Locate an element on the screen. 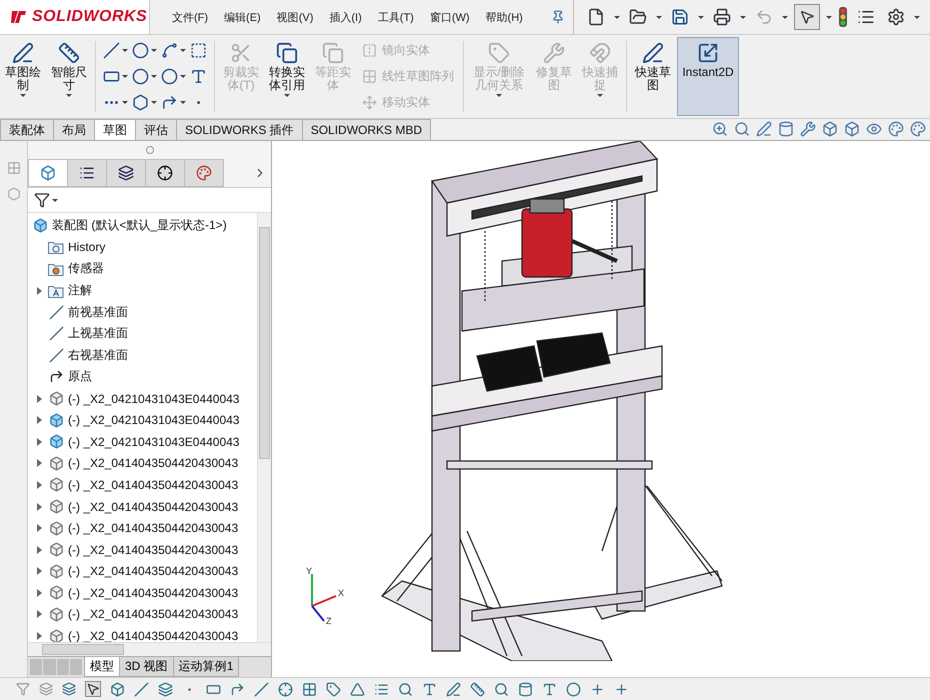  tree-item: 装配图 (默认<默认_显示状态-1>) is located at coordinates (142, 226).